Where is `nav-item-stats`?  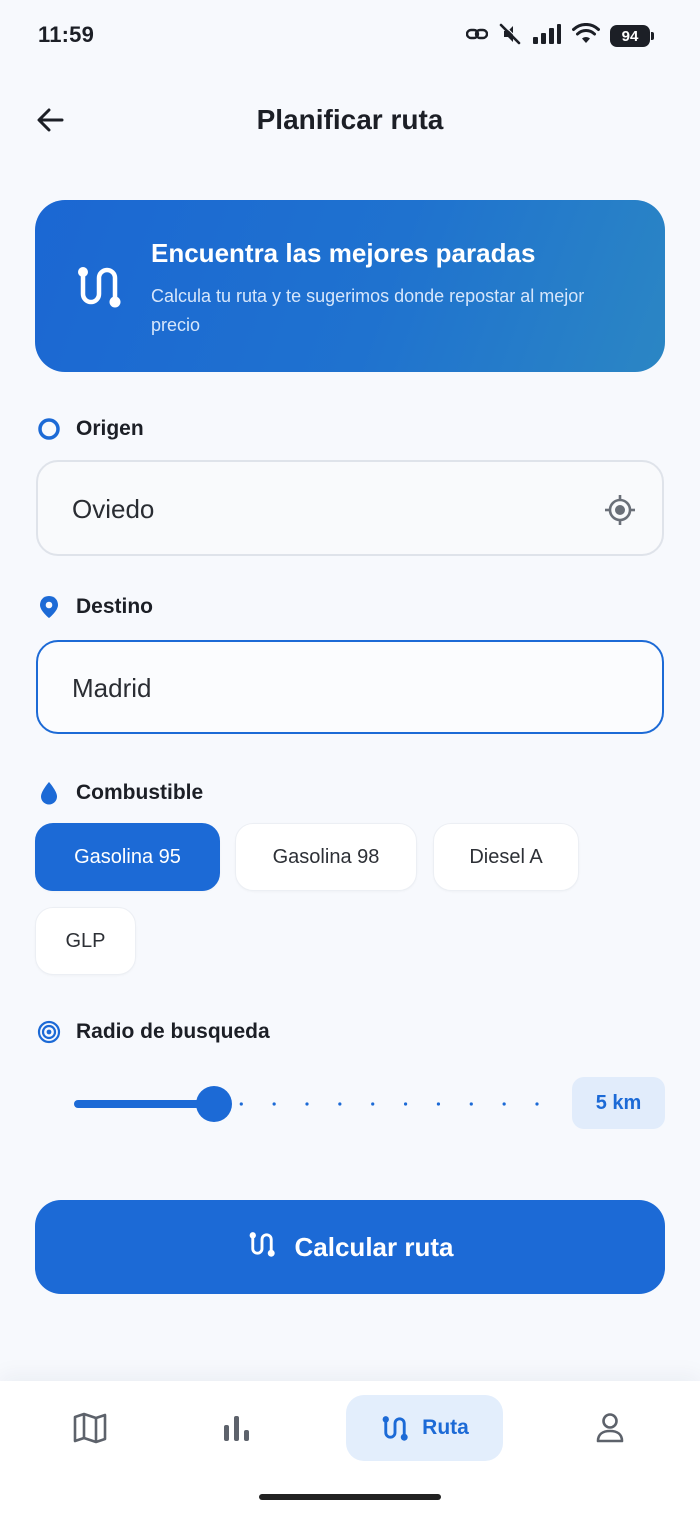 nav-item-stats is located at coordinates (237, 1428).